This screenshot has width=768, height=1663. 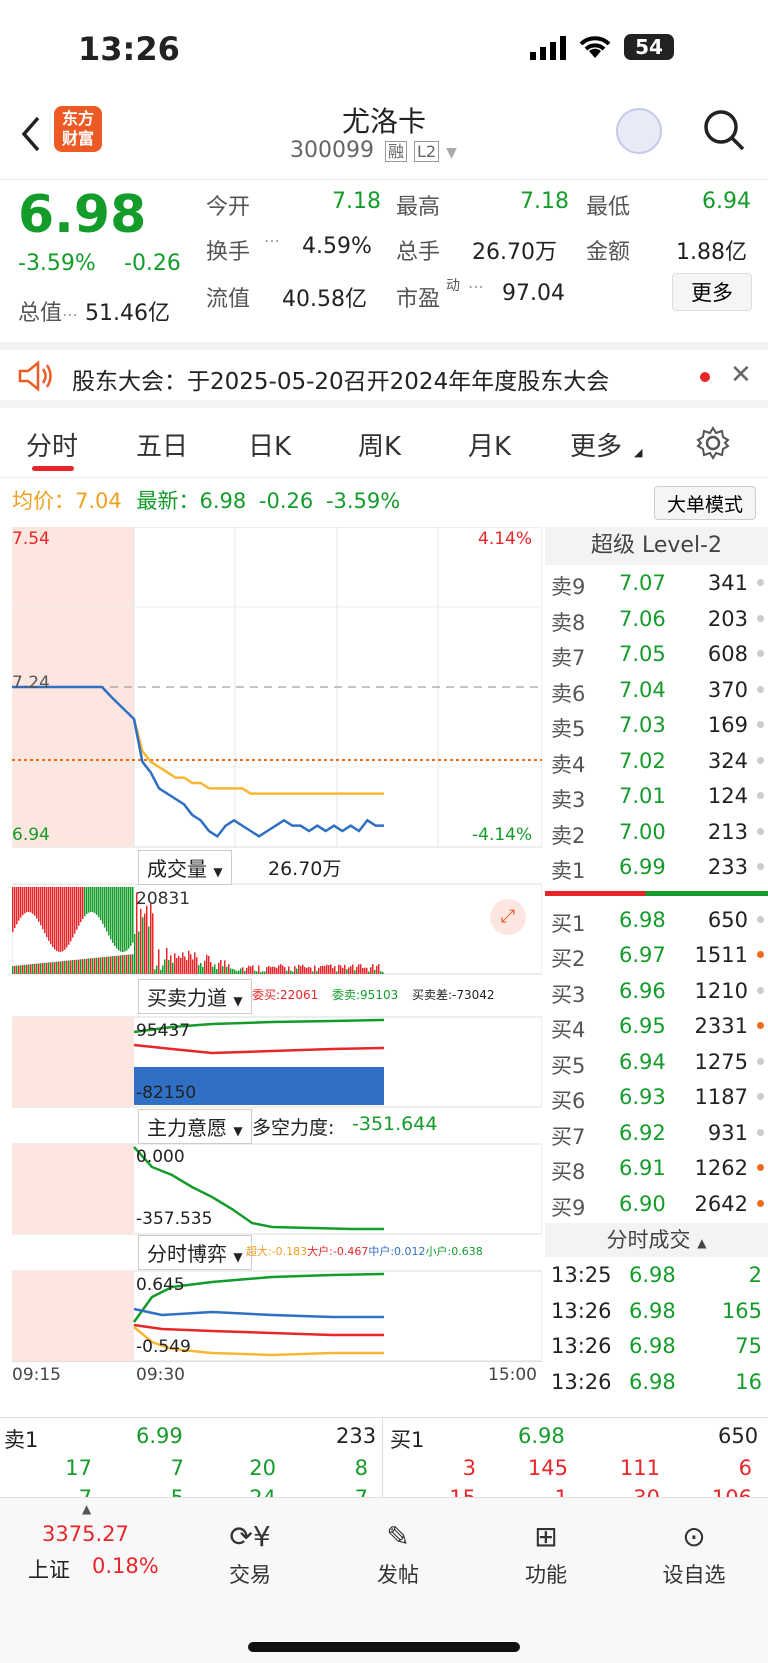 I want to click on triangle-icon: ◢, so click(x=638, y=452).